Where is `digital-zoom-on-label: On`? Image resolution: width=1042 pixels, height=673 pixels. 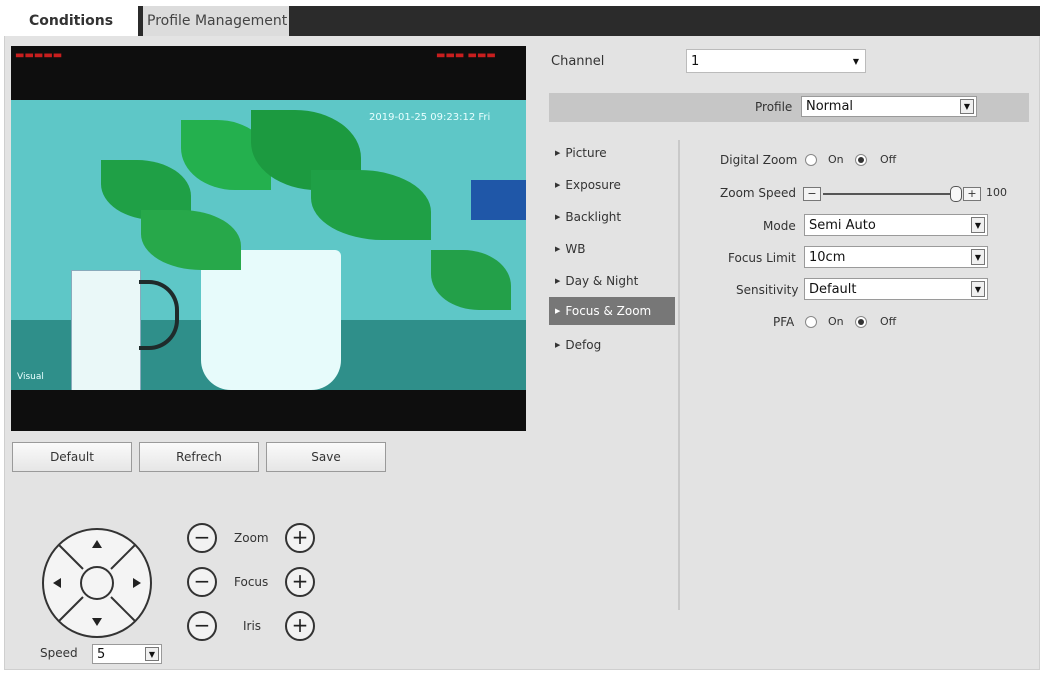
digital-zoom-on-label: On is located at coordinates (836, 159).